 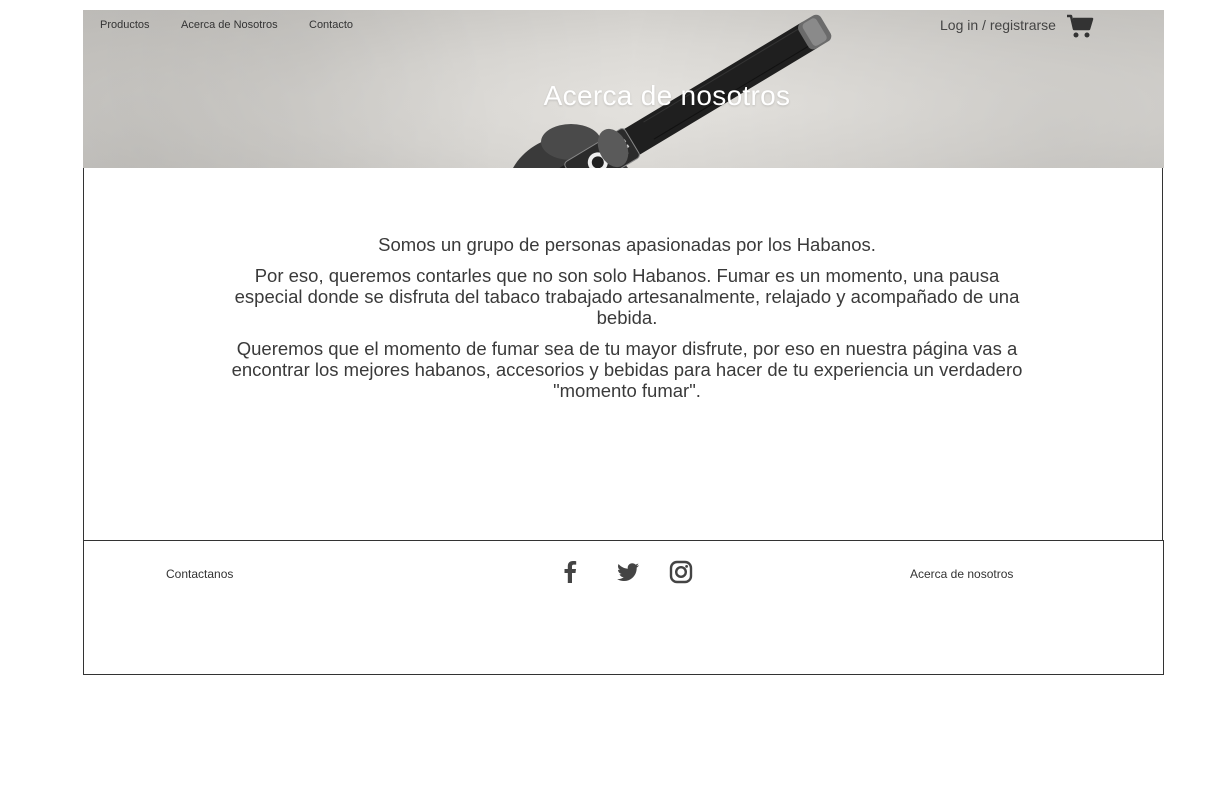 I want to click on footer-contact-link: Contactanos, so click(x=199, y=574).